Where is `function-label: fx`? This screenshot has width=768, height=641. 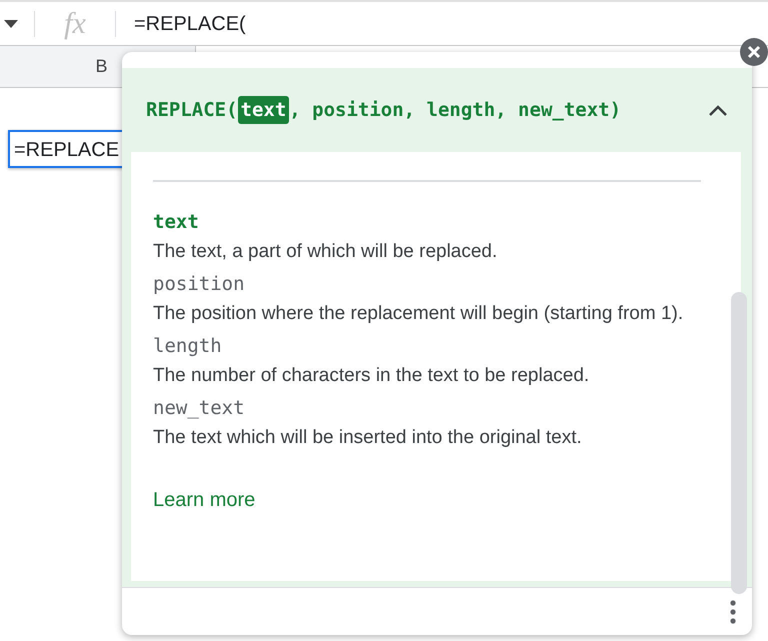 function-label: fx is located at coordinates (75, 24).